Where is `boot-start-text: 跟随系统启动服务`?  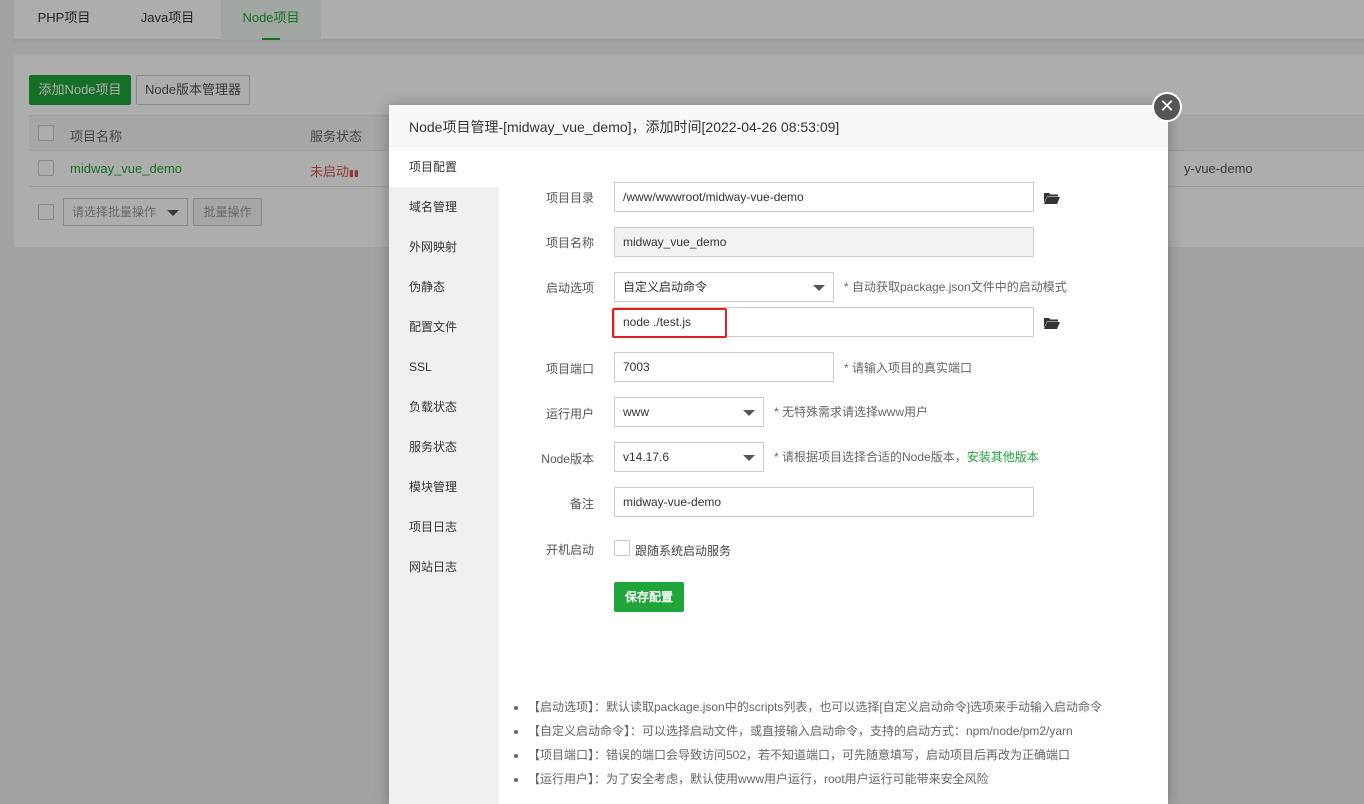 boot-start-text: 跟随系统启动服务 is located at coordinates (683, 551).